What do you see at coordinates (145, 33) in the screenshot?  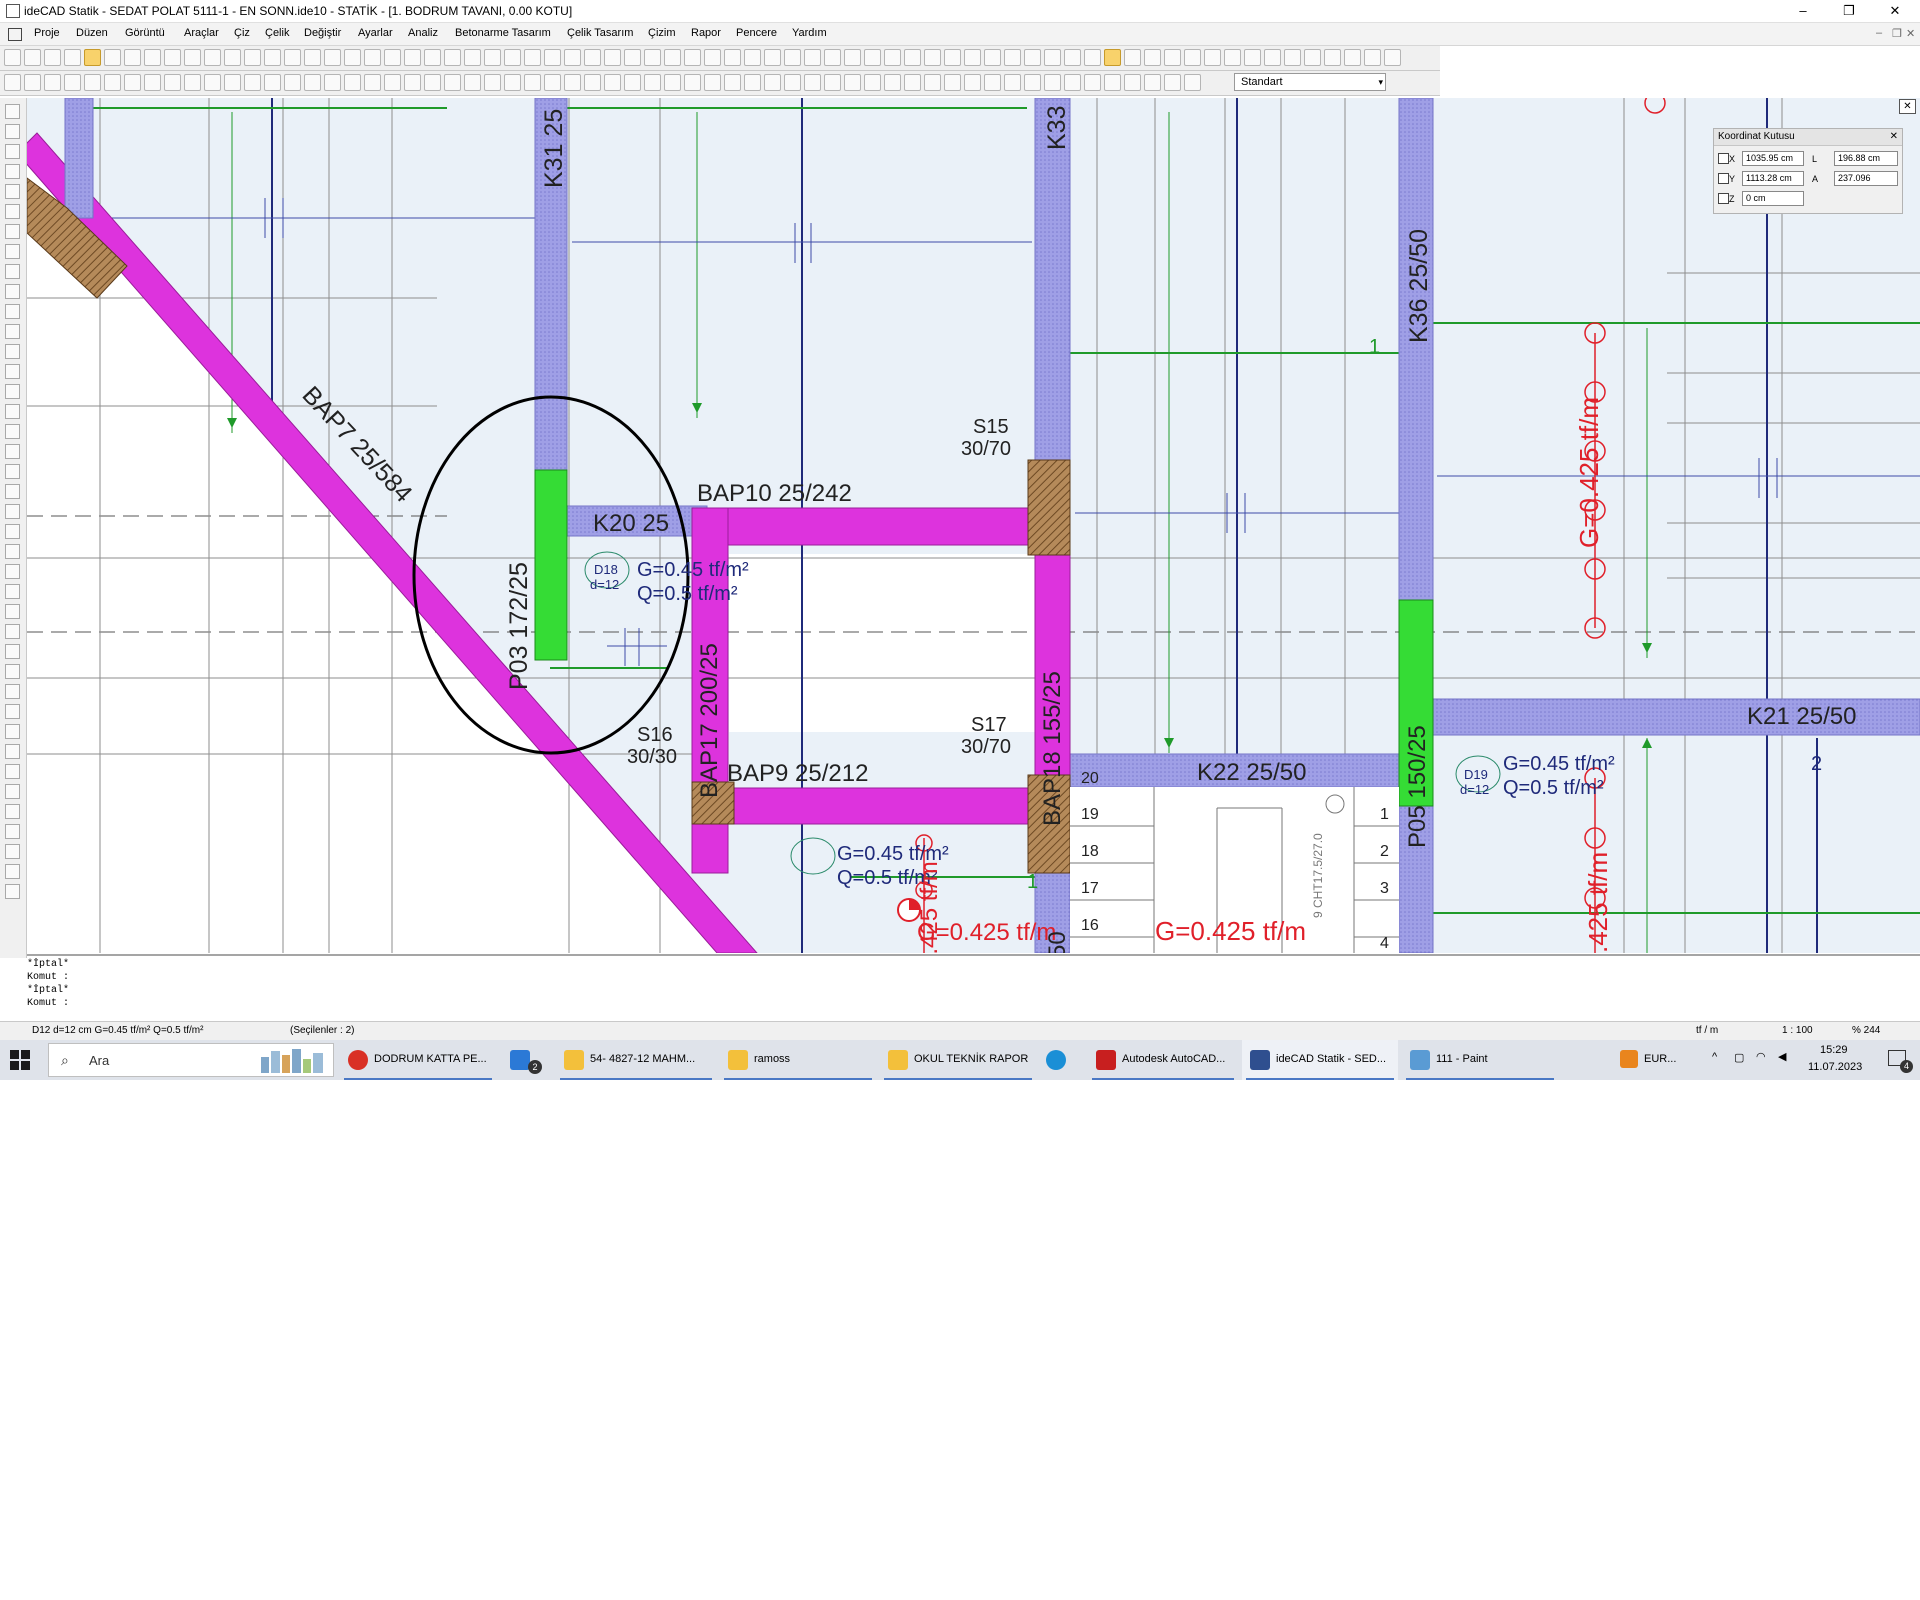 I see `menu-goruntu: Görüntü` at bounding box center [145, 33].